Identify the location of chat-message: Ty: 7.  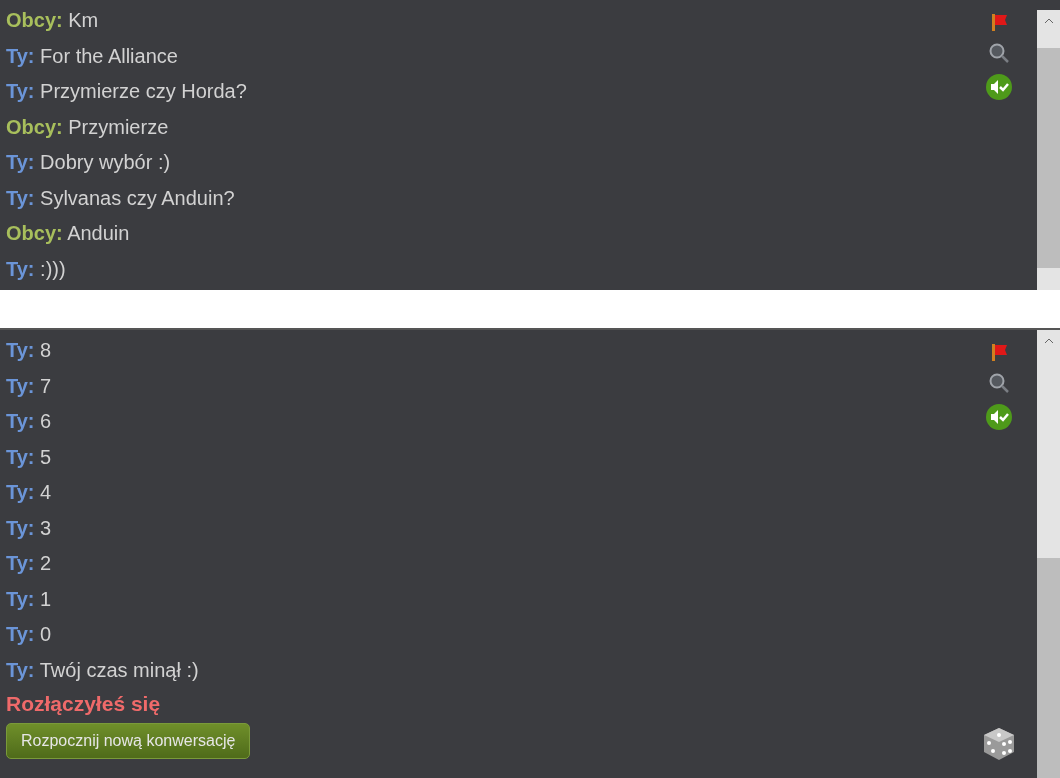
(29, 386).